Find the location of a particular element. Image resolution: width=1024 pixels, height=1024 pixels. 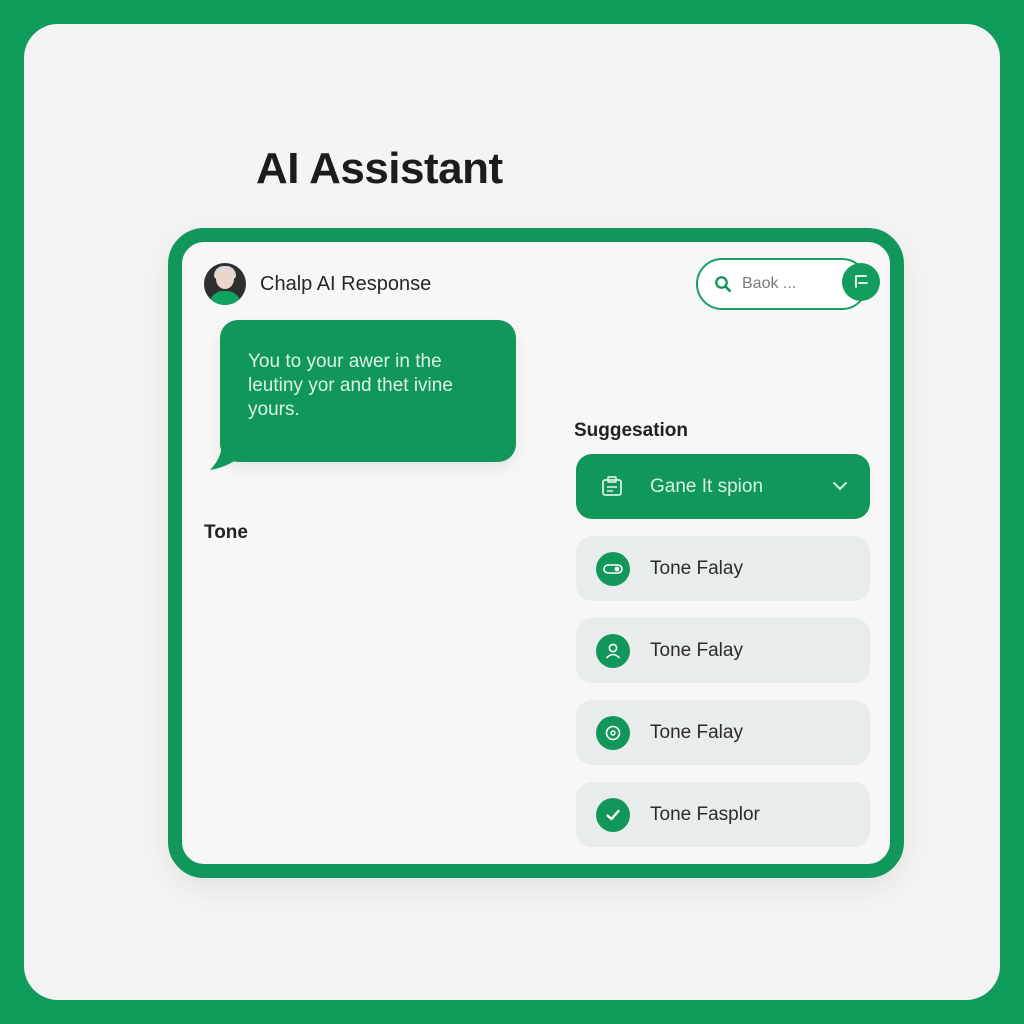

compose-icon is located at coordinates (861, 281).